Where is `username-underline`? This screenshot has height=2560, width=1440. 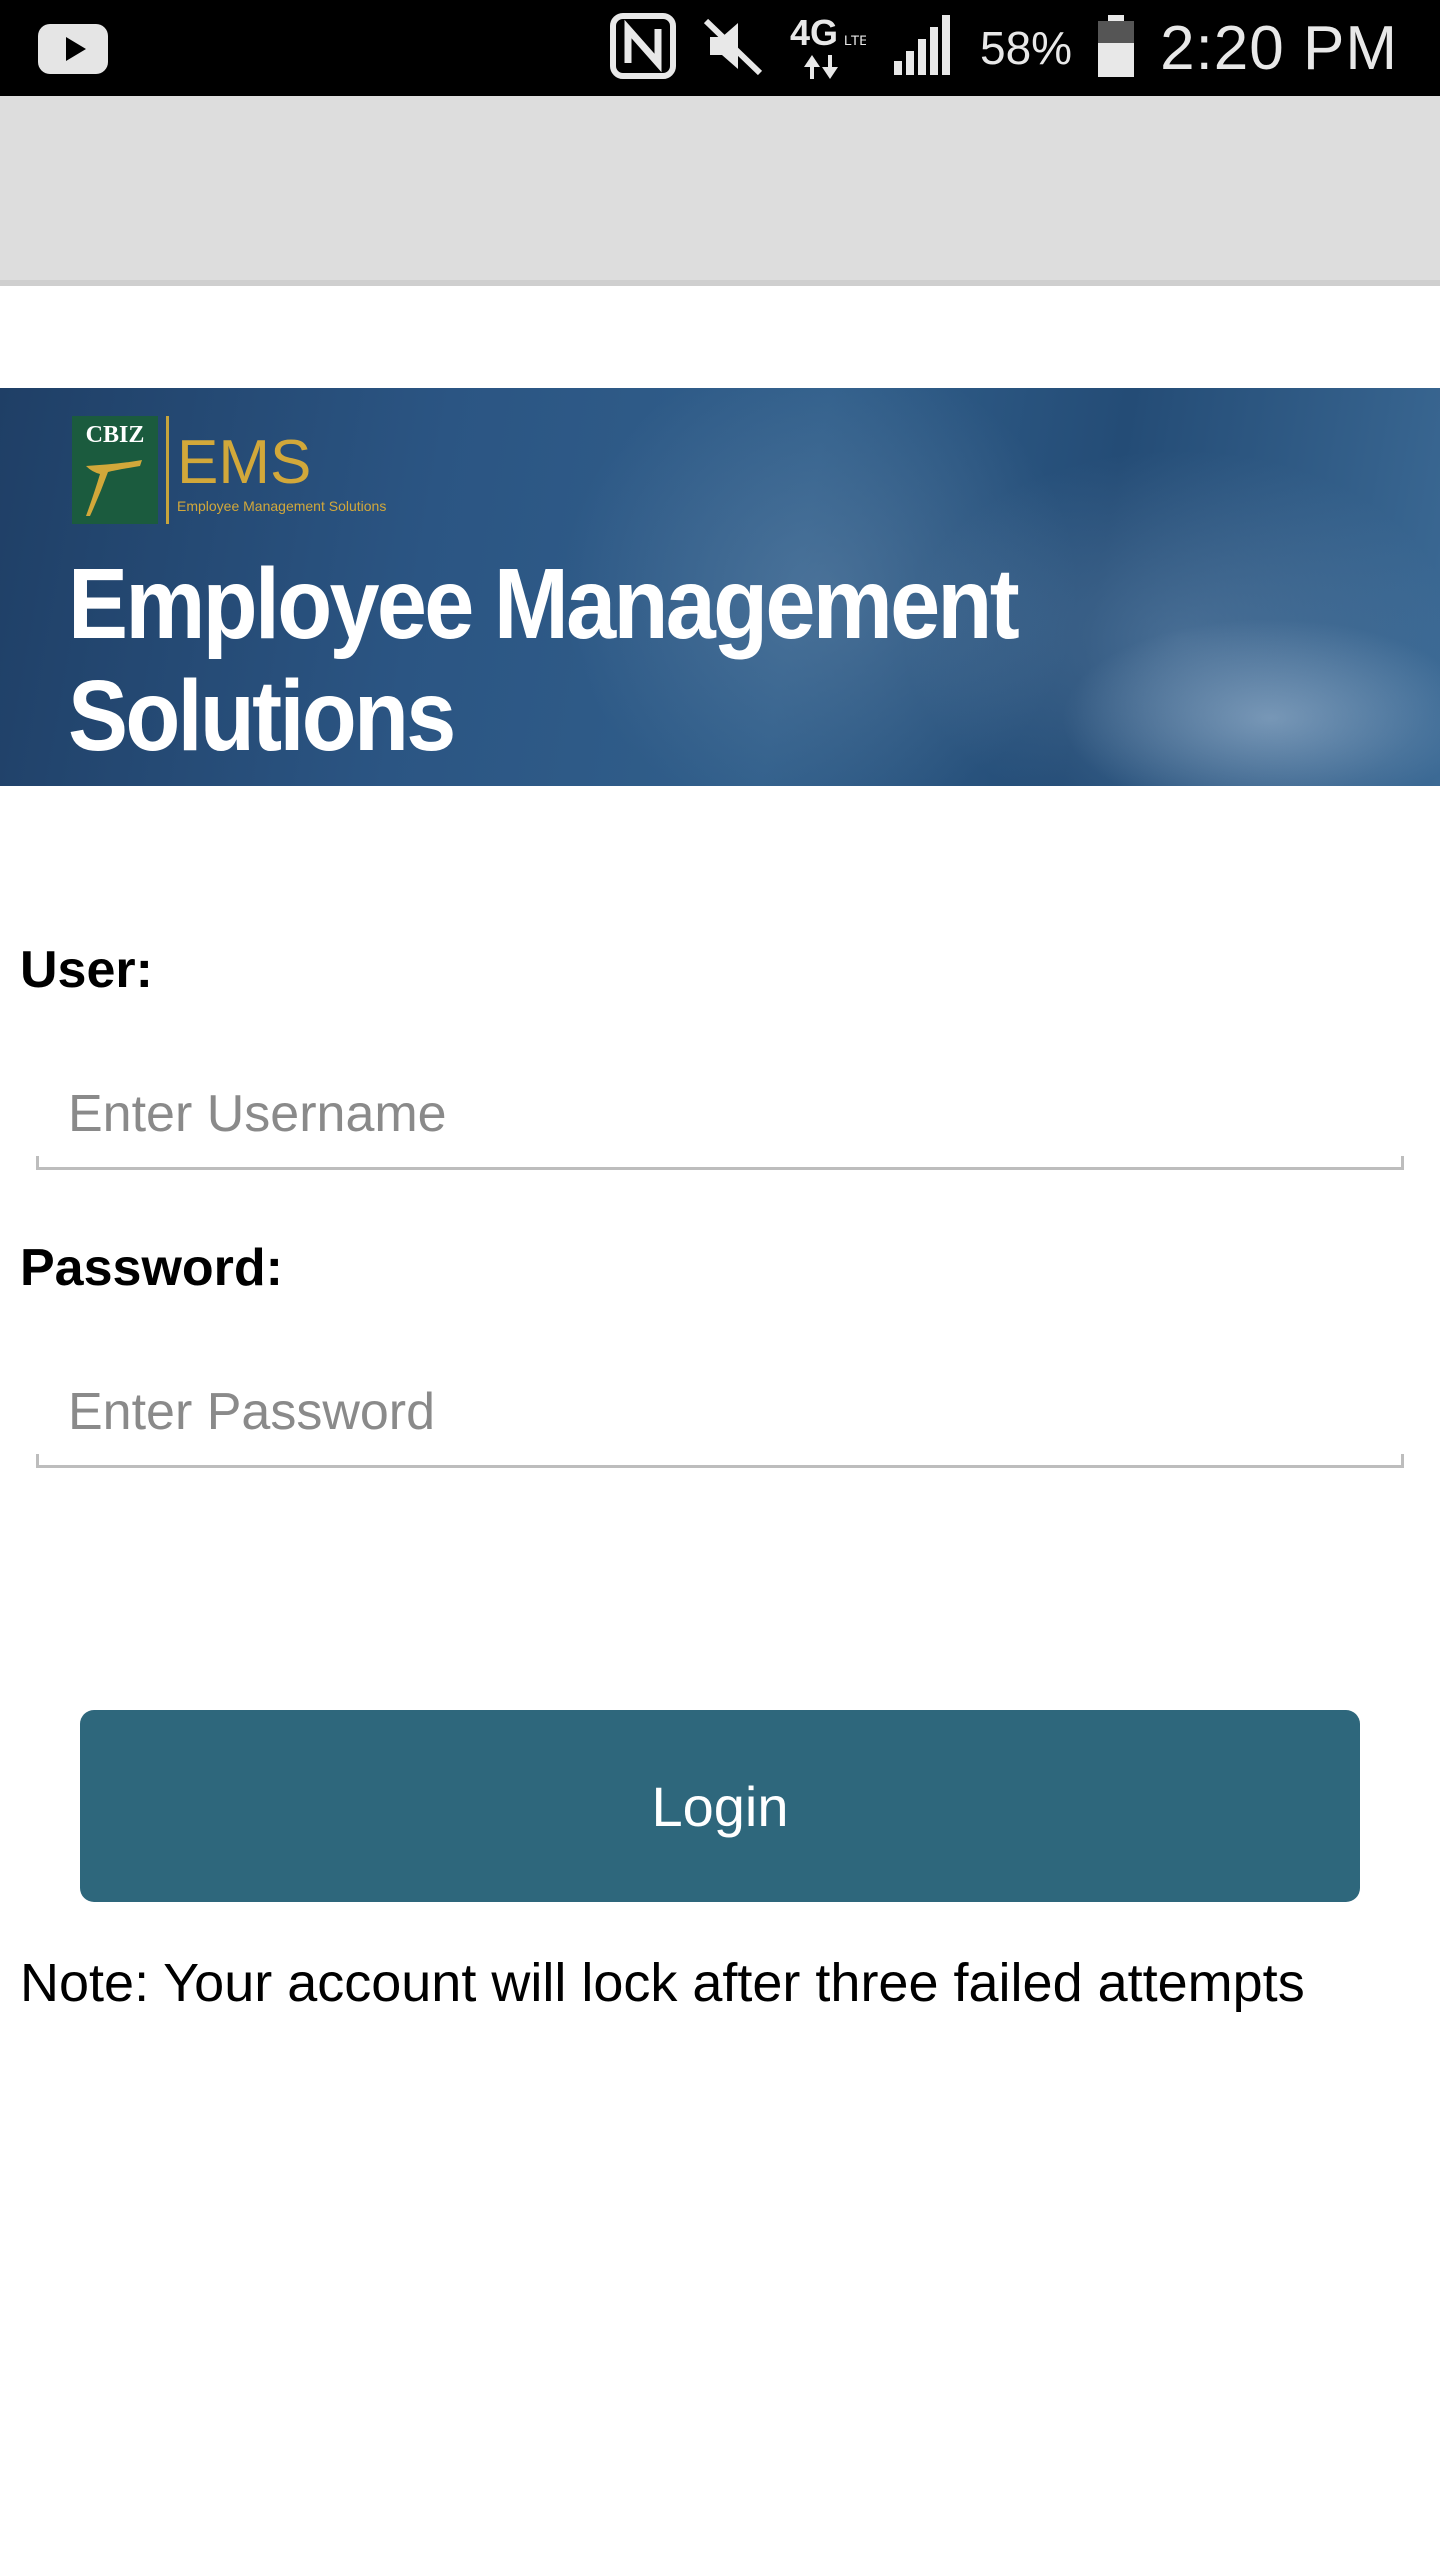
username-underline is located at coordinates (720, 1163).